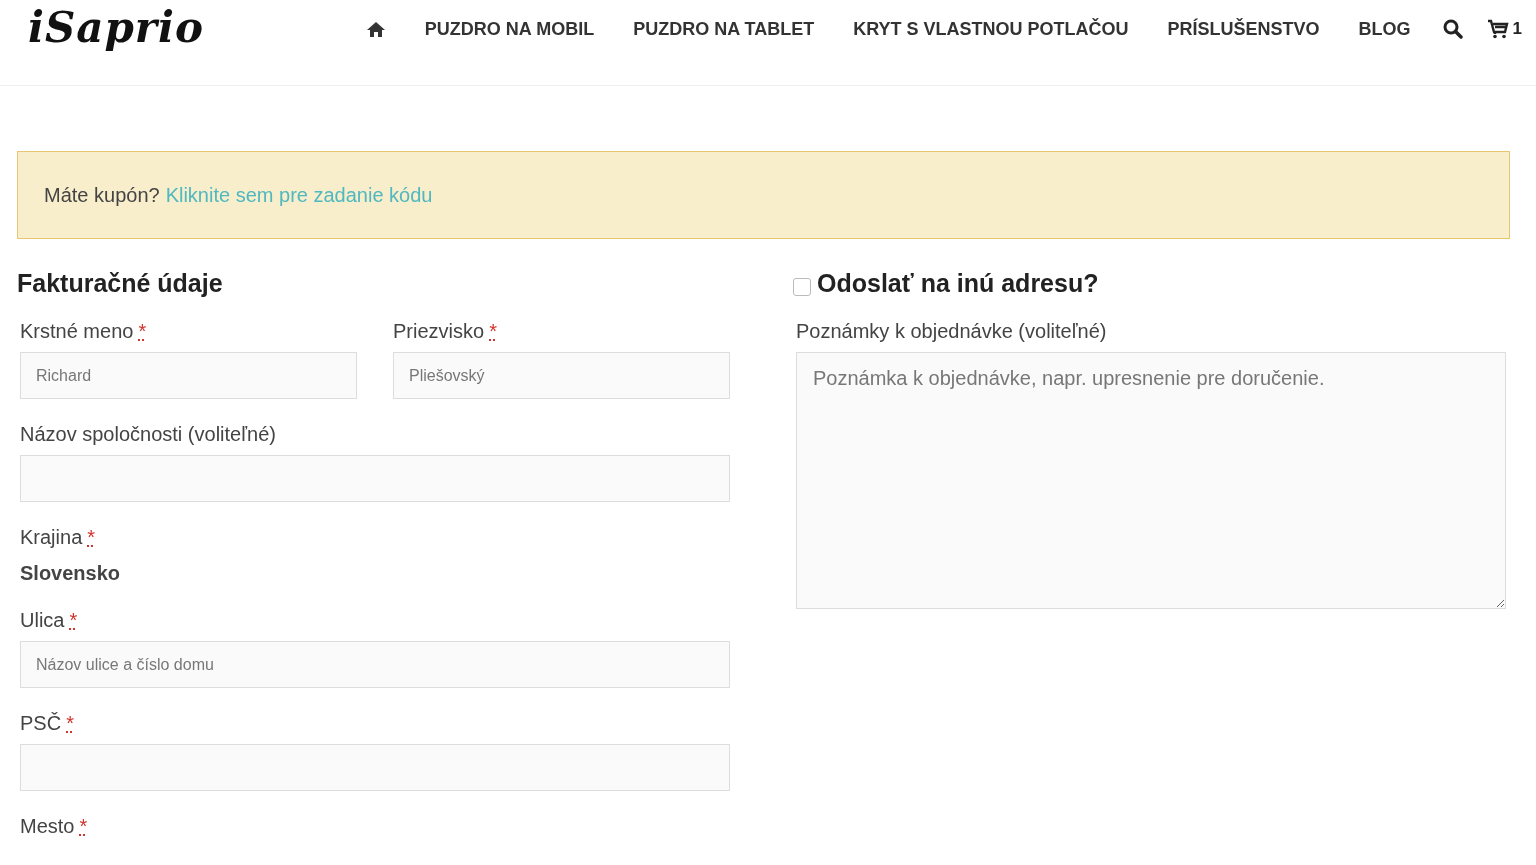  I want to click on input-field: Richard, so click(188, 375).